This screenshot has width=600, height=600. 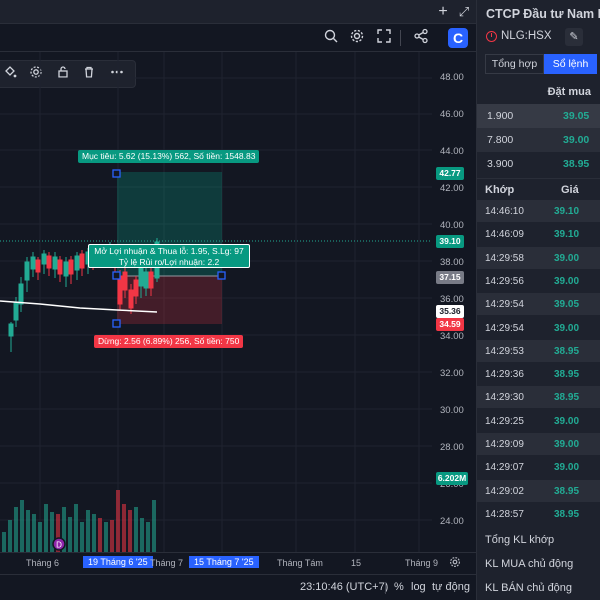 I want to click on top-bar: + ⤢, so click(x=238, y=12).